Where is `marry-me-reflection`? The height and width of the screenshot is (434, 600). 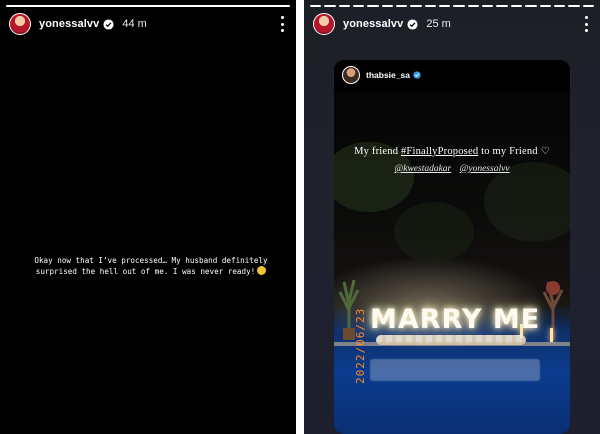 marry-me-reflection is located at coordinates (455, 366).